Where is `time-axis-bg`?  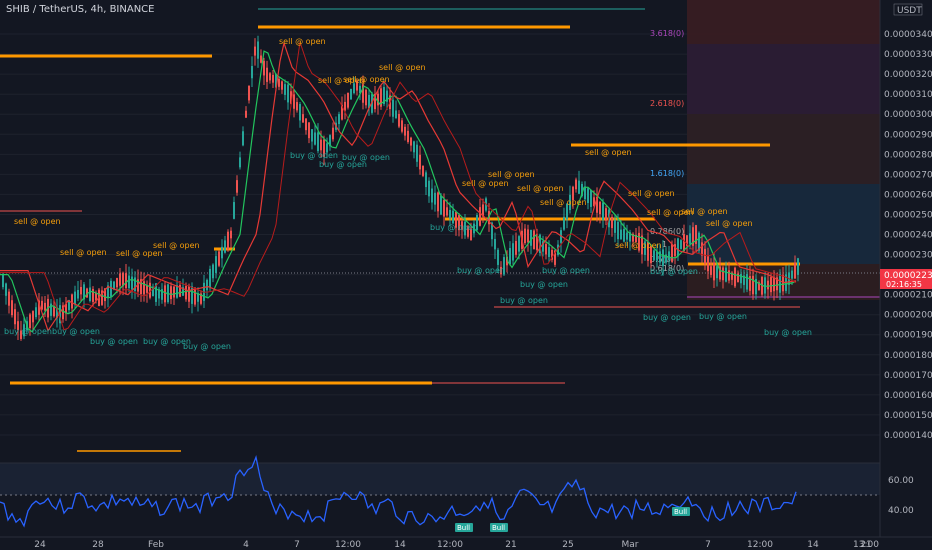
time-axis-bg is located at coordinates (466, 543).